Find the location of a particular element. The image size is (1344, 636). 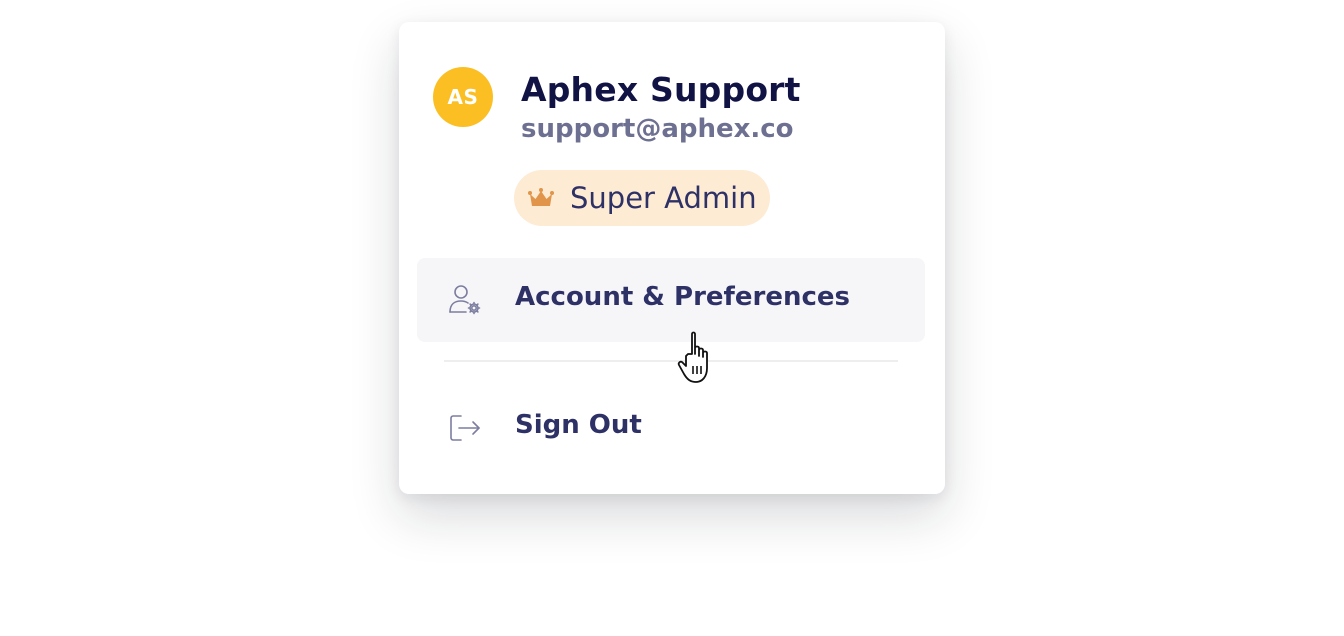

menu-item-label: Account & Preferences is located at coordinates (682, 297).